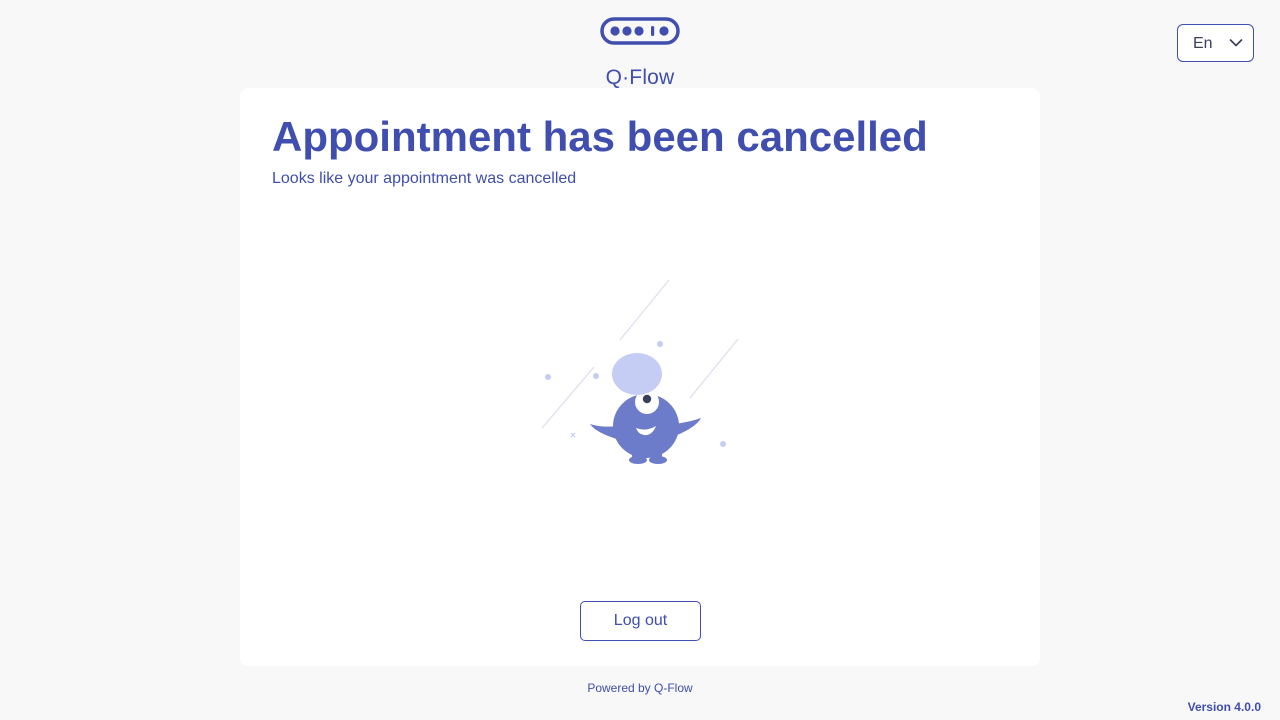 This screenshot has width=1280, height=720. I want to click on chevron-down-icon, so click(1236, 43).